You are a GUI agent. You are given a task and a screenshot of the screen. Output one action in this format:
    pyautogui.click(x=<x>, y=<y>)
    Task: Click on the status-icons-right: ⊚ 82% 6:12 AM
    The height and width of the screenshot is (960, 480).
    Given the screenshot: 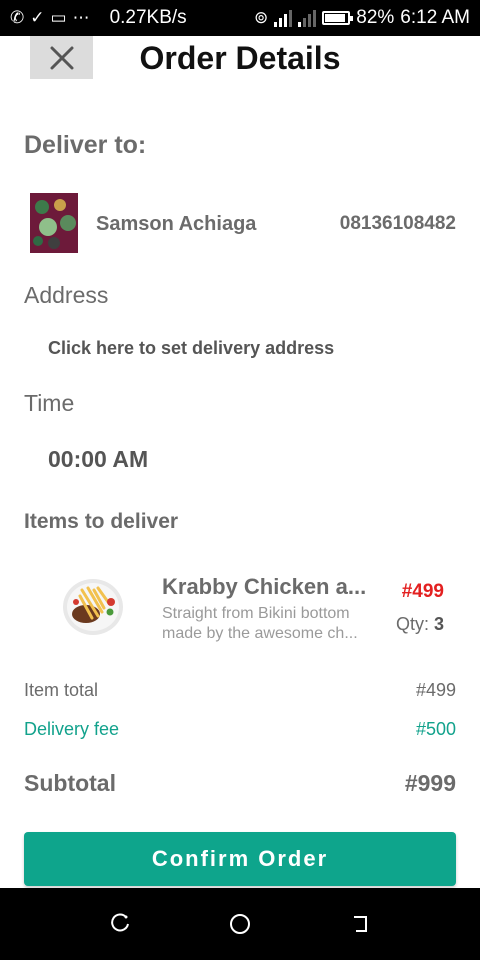 What is the action you would take?
    pyautogui.click(x=362, y=18)
    